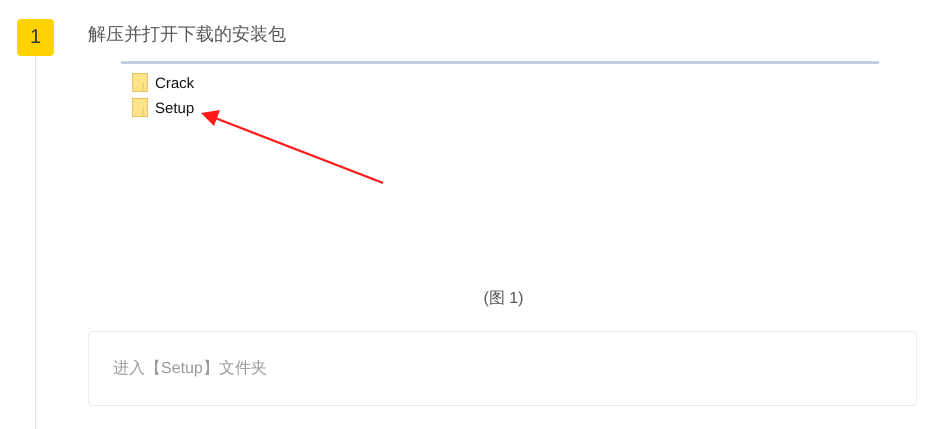 The image size is (929, 429). I want to click on arrow-icon, so click(292, 147).